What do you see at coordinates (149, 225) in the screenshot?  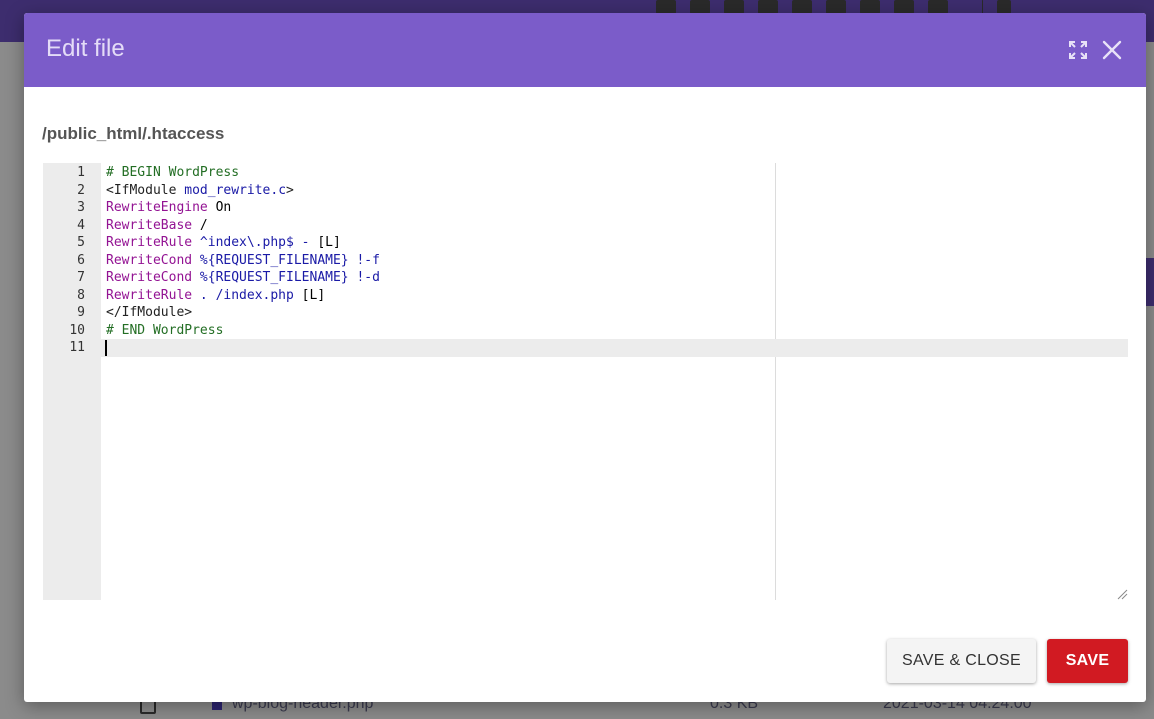 I see `code-token: RewriteBase` at bounding box center [149, 225].